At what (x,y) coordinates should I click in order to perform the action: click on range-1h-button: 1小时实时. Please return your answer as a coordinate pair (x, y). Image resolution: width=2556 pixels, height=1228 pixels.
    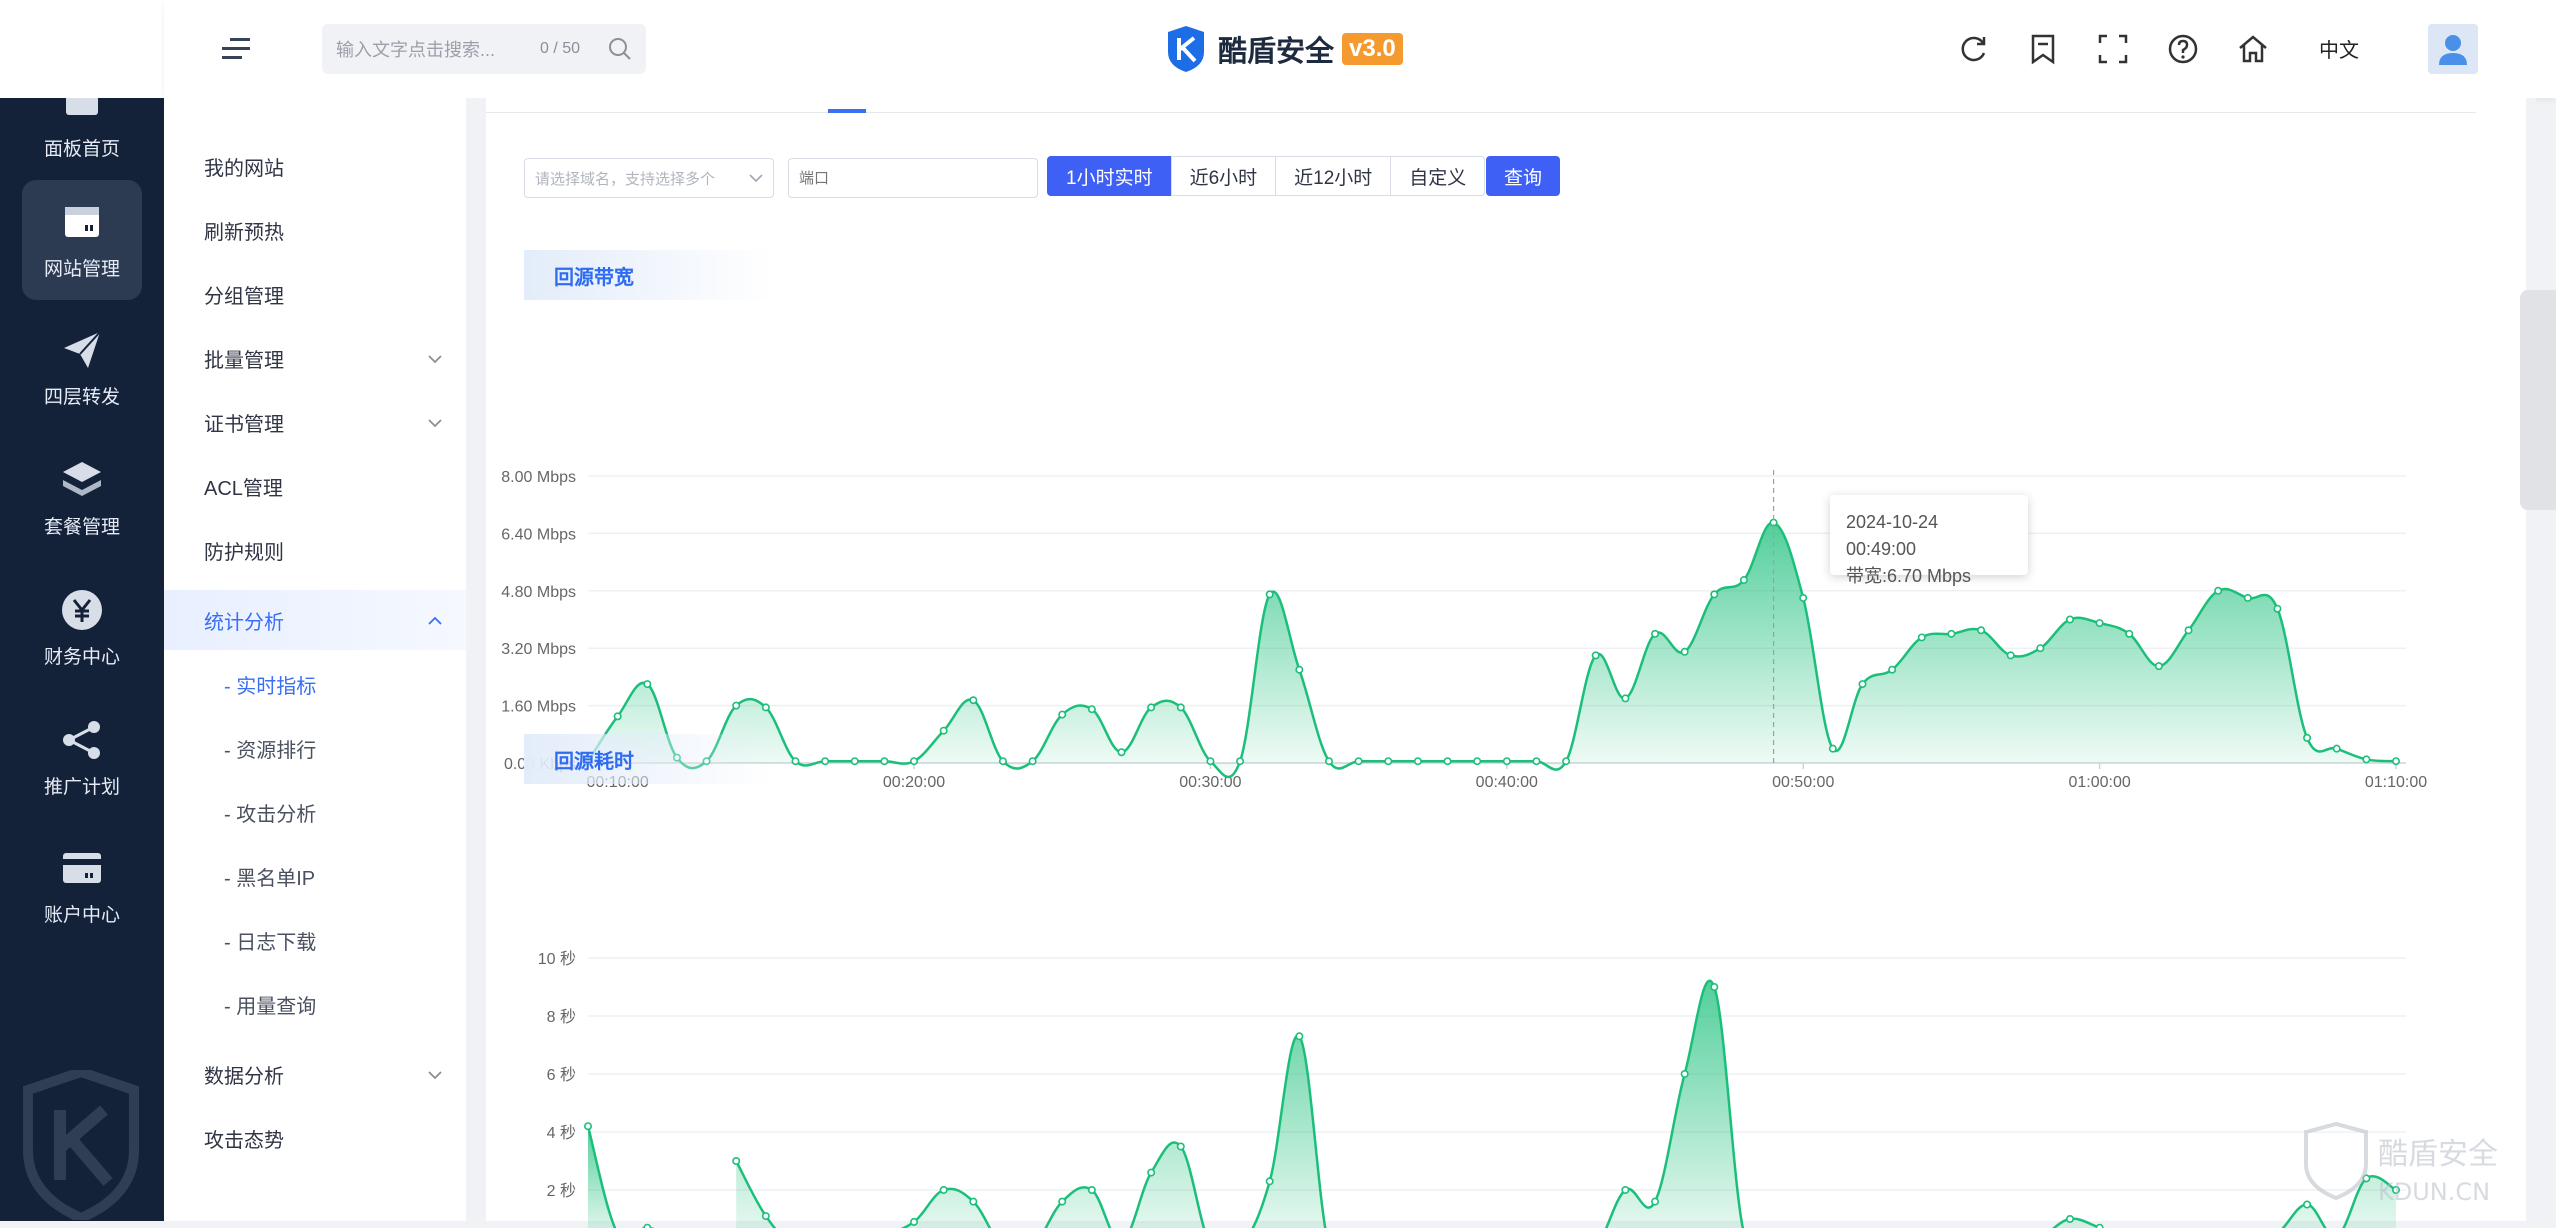
    Looking at the image, I should click on (1109, 176).